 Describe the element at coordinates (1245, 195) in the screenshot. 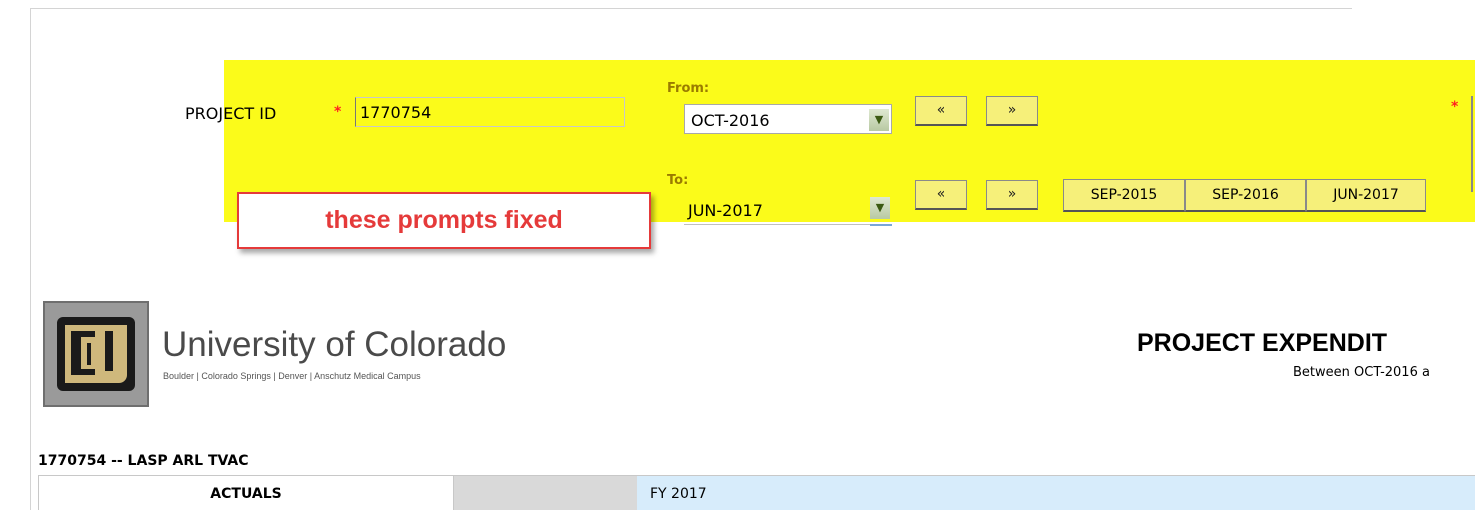

I see `period-button: SEP-2016` at that location.